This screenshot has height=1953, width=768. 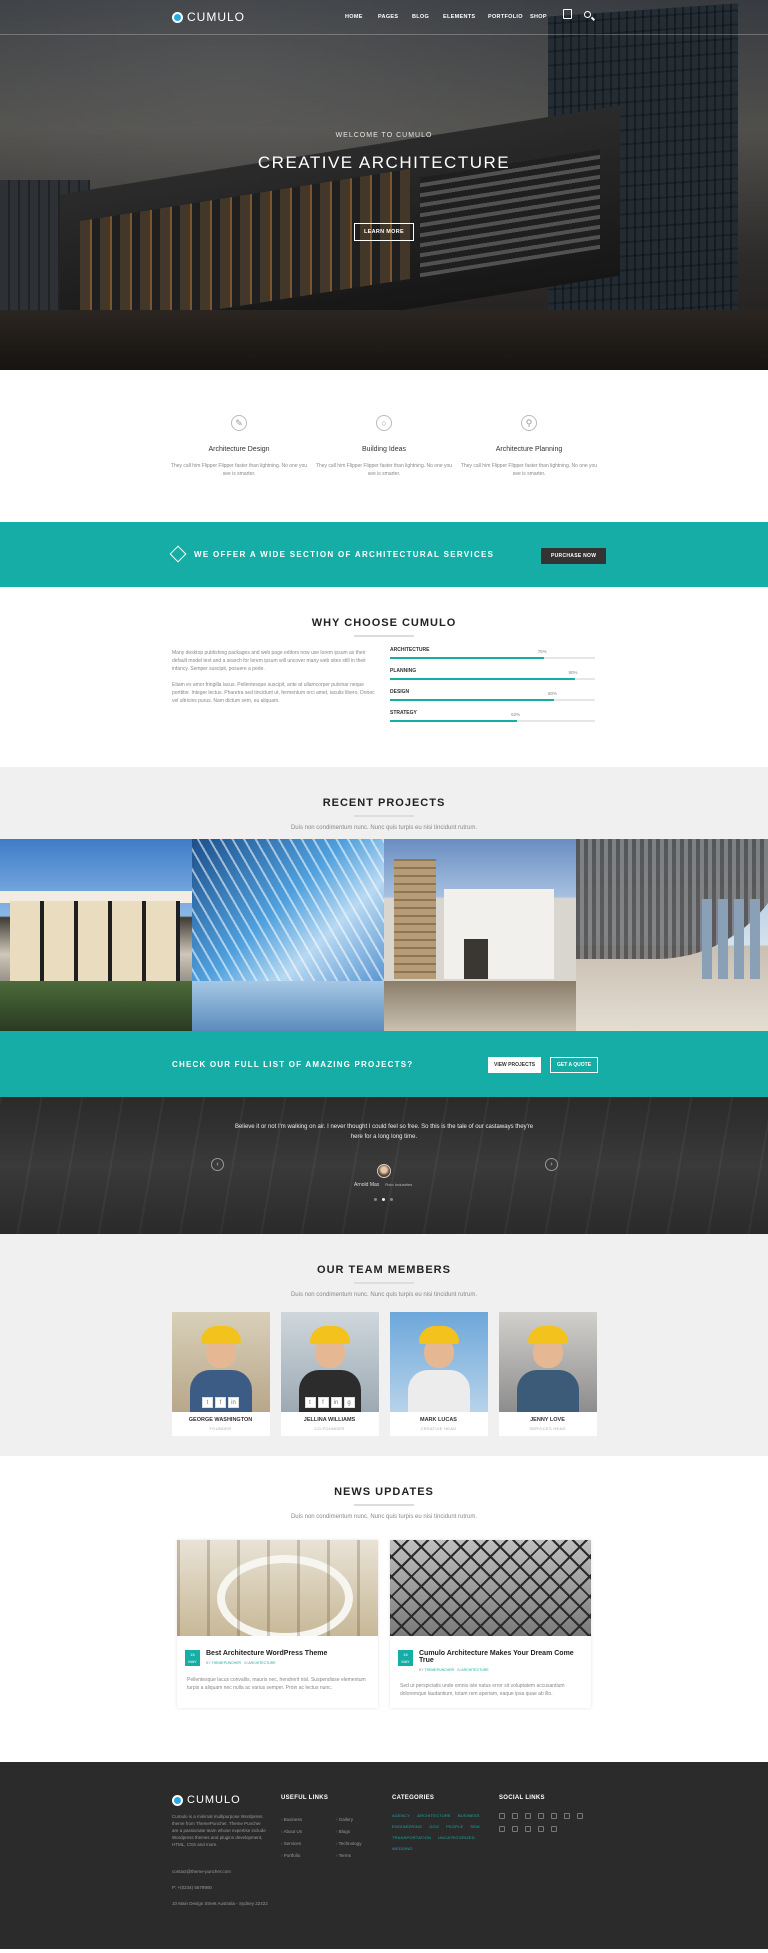 I want to click on post-day: 16, so click(x=192, y=1654).